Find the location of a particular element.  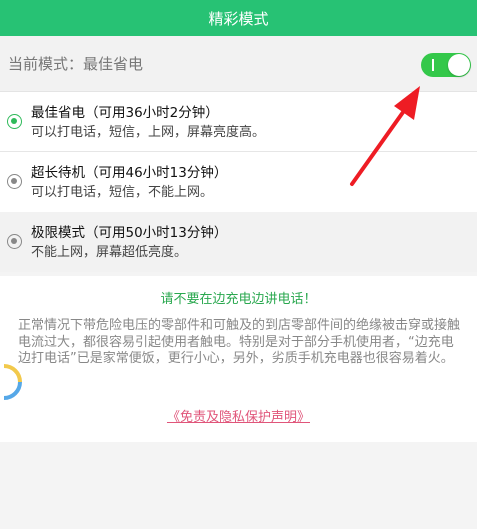

option-description: 可以打电话，短信，不能上网。 is located at coordinates (122, 192).